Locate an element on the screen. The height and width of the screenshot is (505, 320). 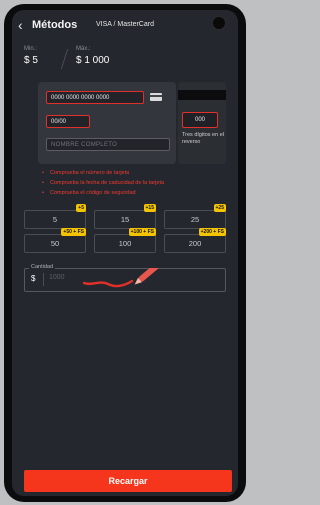
page-title: Métodos is located at coordinates (55, 25).